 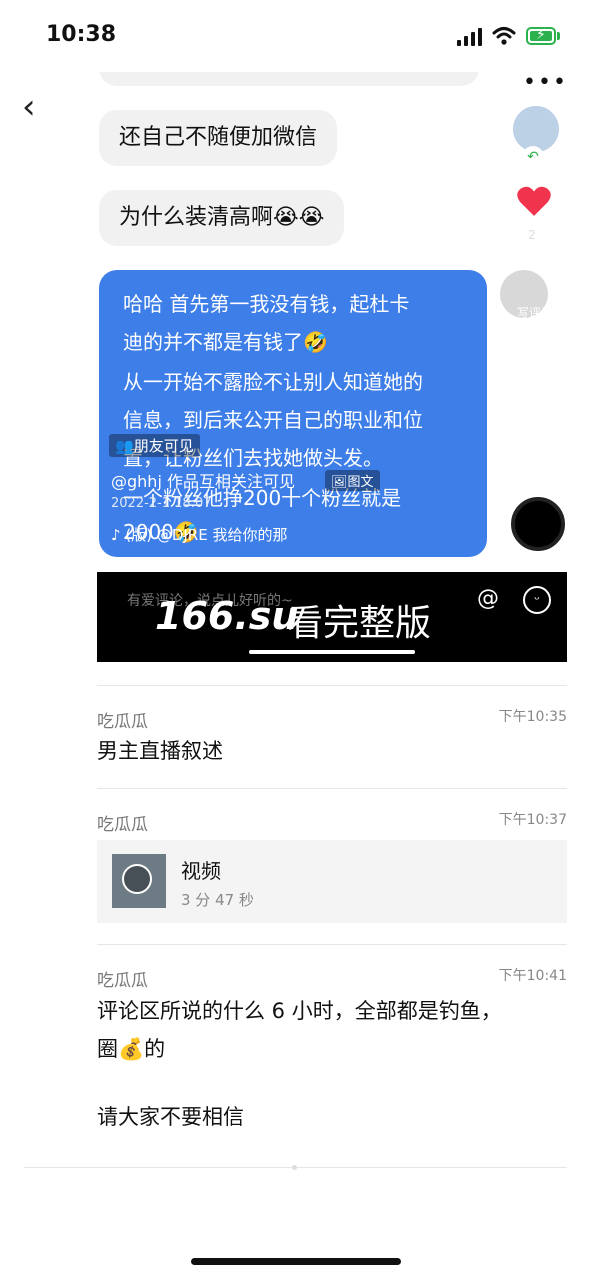 What do you see at coordinates (161, 503) in the screenshot?
I see `post-date: 2022-2-1 18:07` at bounding box center [161, 503].